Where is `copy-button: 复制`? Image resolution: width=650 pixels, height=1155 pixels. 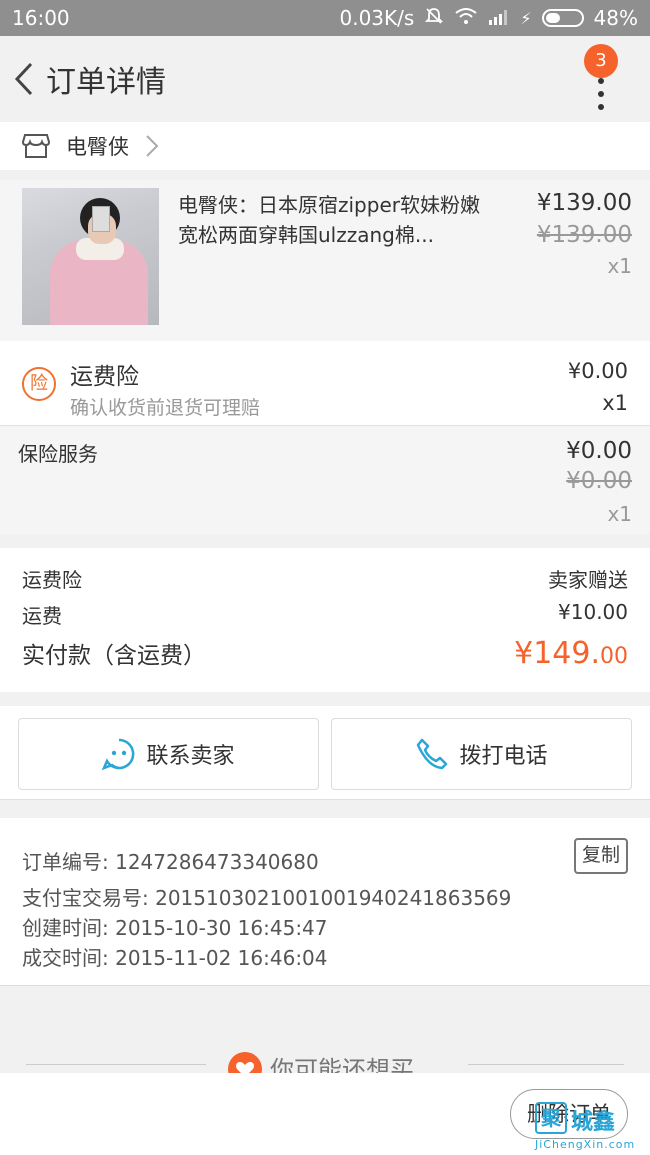
copy-button: 复制 is located at coordinates (601, 856).